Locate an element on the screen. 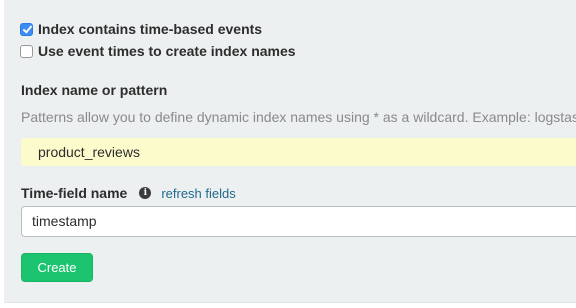 The image size is (576, 308). info-icon: i is located at coordinates (145, 193).